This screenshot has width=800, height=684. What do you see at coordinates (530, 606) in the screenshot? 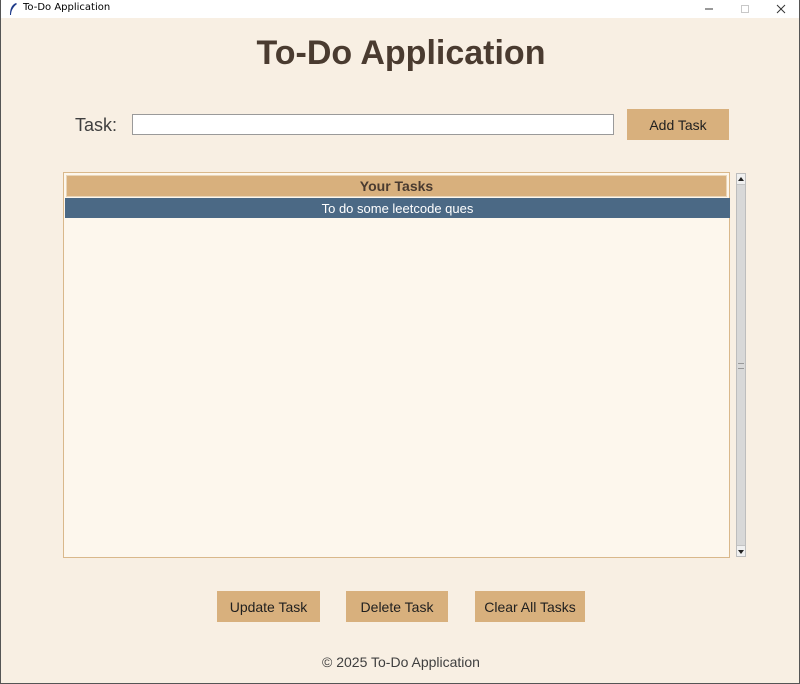
I see `clear-all-tasks-button: Clear All Tasks` at bounding box center [530, 606].